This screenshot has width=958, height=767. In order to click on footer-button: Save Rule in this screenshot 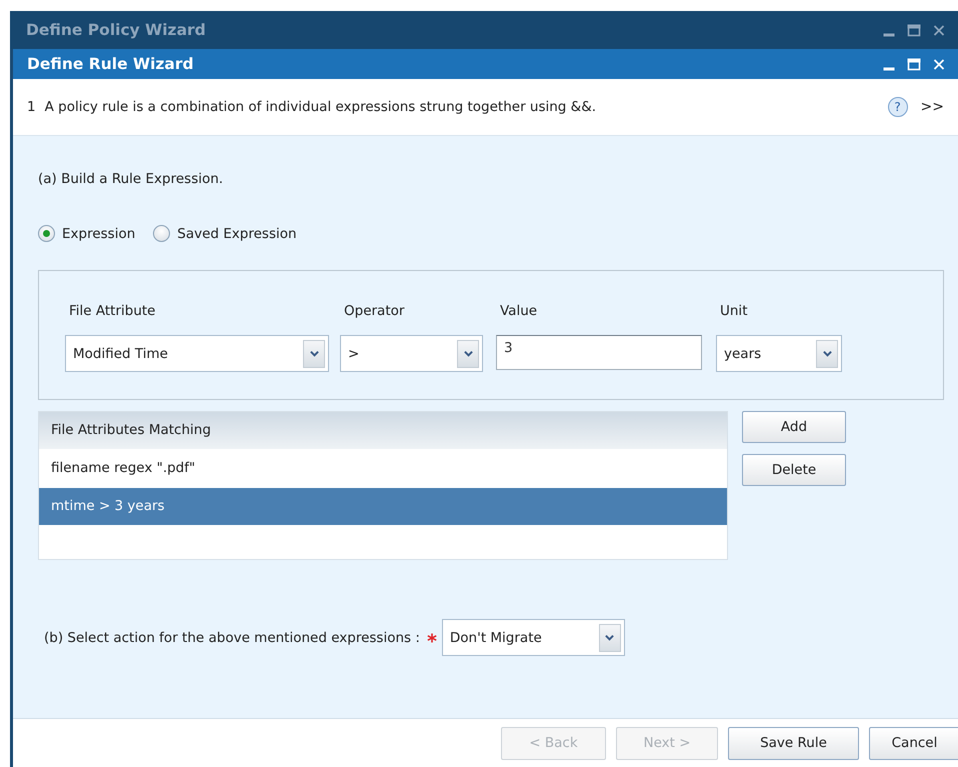, I will do `click(793, 743)`.